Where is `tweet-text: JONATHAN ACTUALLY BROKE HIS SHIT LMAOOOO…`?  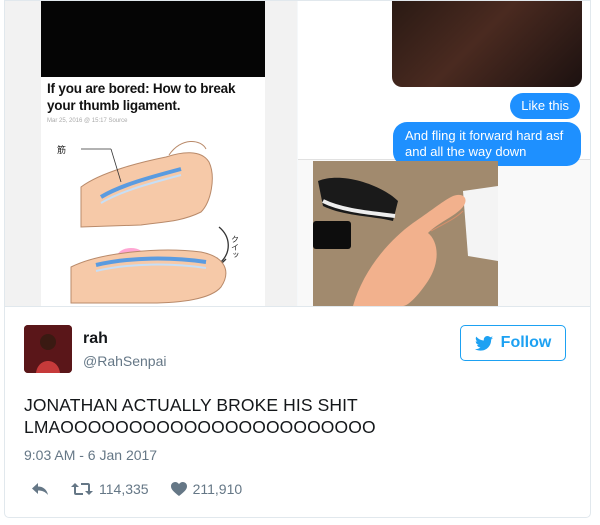 tweet-text: JONATHAN ACTUALLY BROKE HIS SHIT LMAOOOO… is located at coordinates (200, 416).